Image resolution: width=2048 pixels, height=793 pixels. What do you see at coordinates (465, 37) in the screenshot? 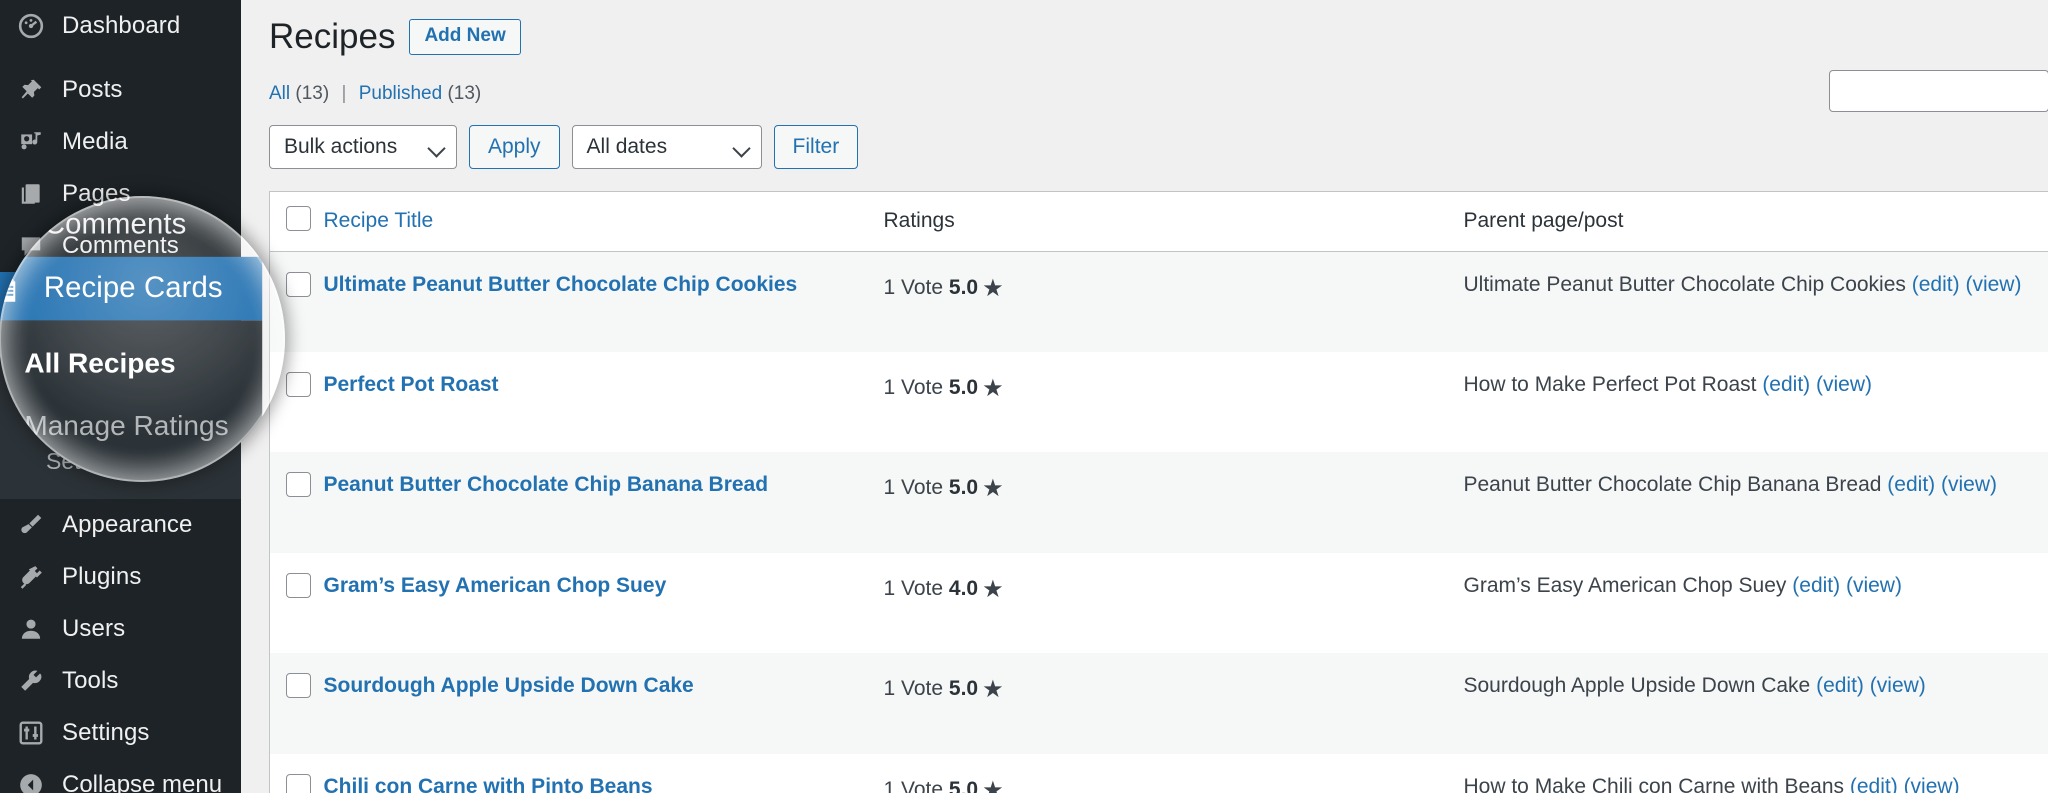
I see `add-new-button: Add New` at bounding box center [465, 37].